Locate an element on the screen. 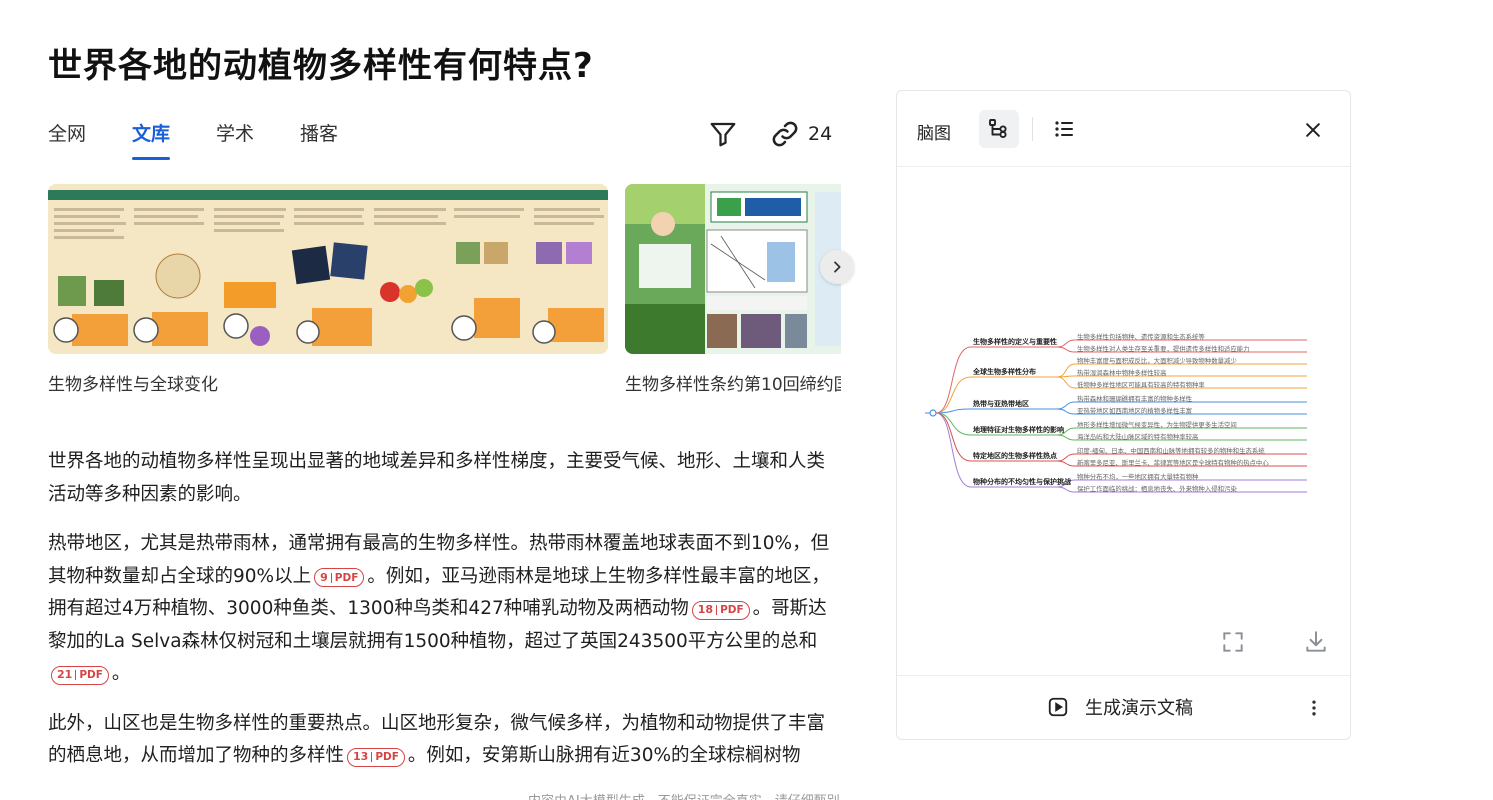 The height and width of the screenshot is (800, 1493). panel-footer: 生成演示文稿 is located at coordinates (1123, 707).